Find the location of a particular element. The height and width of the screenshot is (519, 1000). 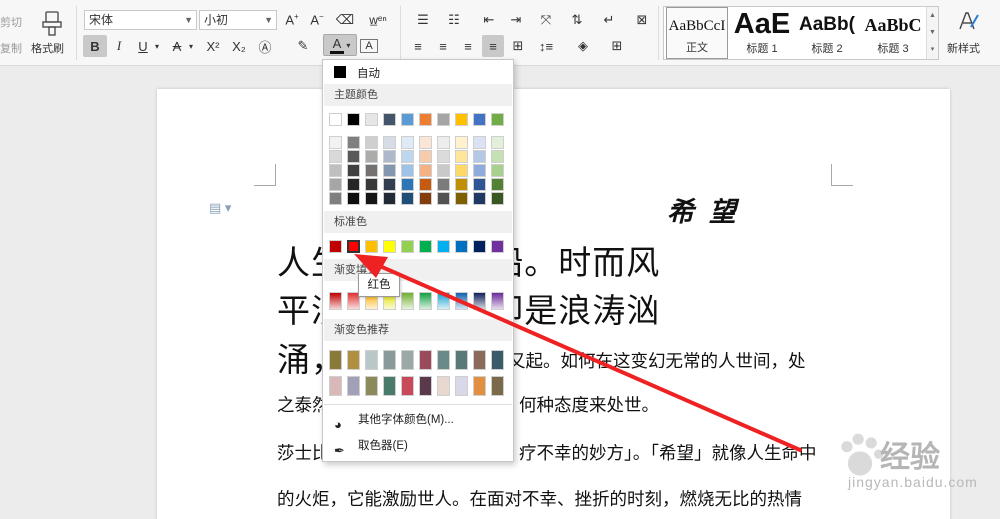

sort-button: ⇅ is located at coordinates (577, 20).